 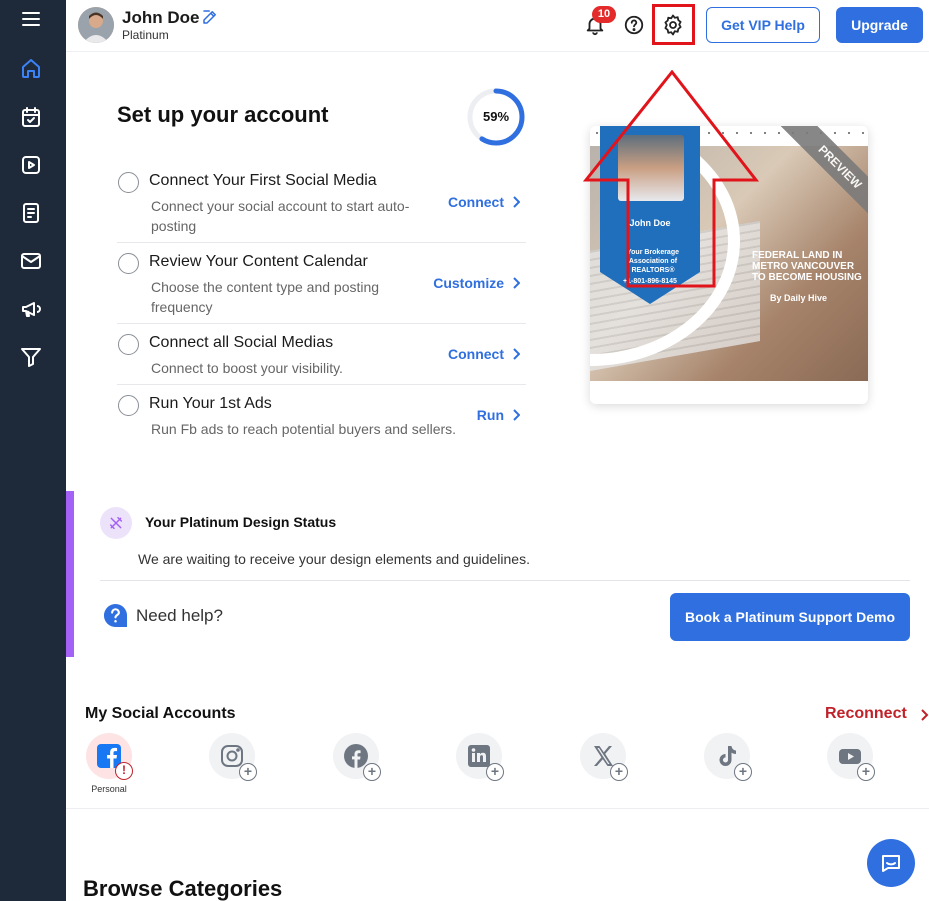 I want to click on video-icon, so click(x=31, y=165).